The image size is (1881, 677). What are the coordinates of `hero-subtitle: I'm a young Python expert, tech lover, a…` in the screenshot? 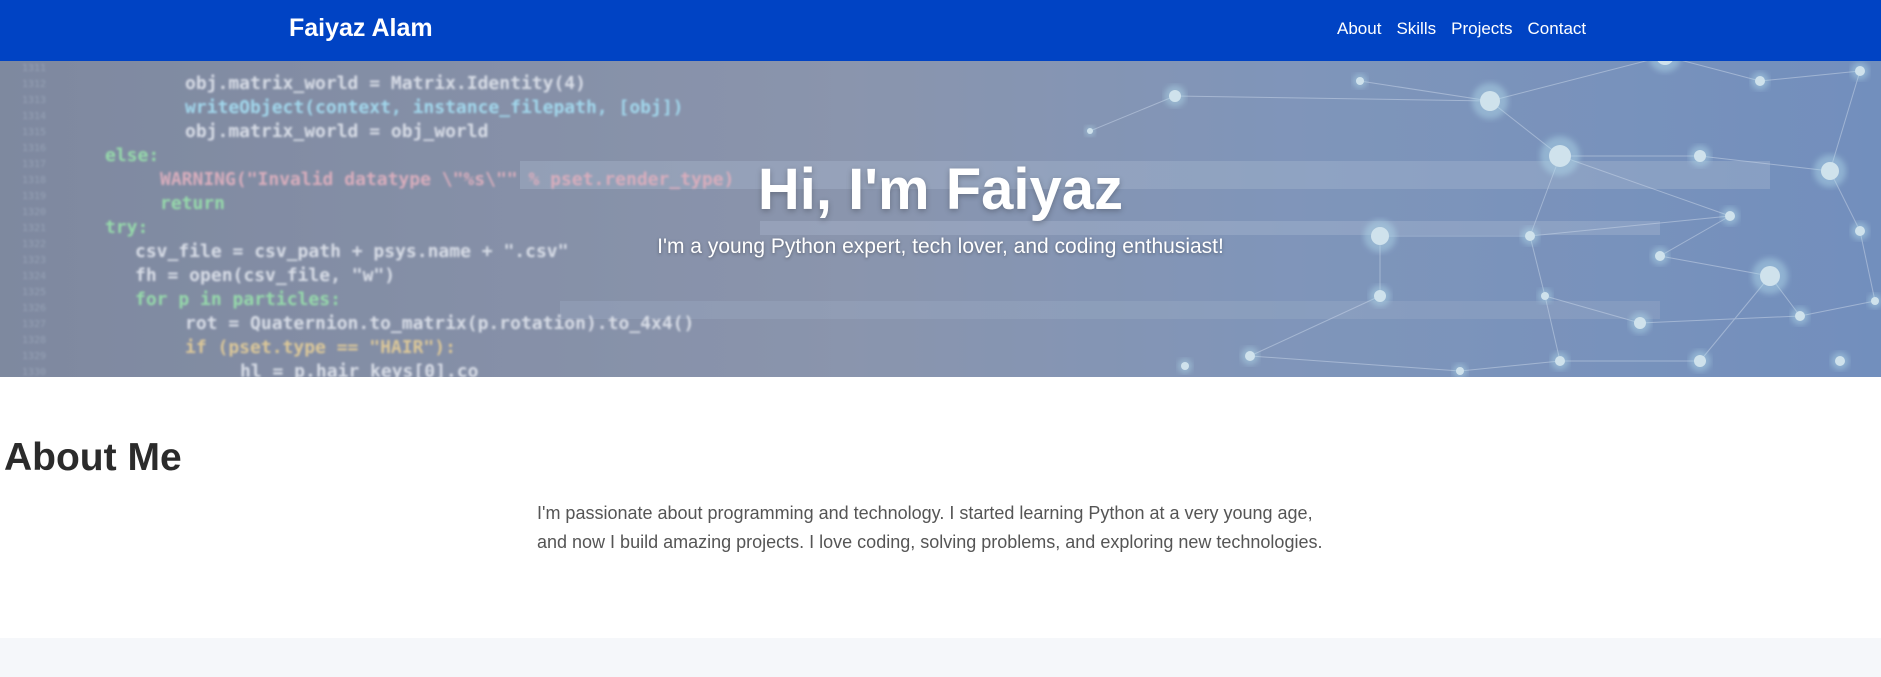 It's located at (940, 246).